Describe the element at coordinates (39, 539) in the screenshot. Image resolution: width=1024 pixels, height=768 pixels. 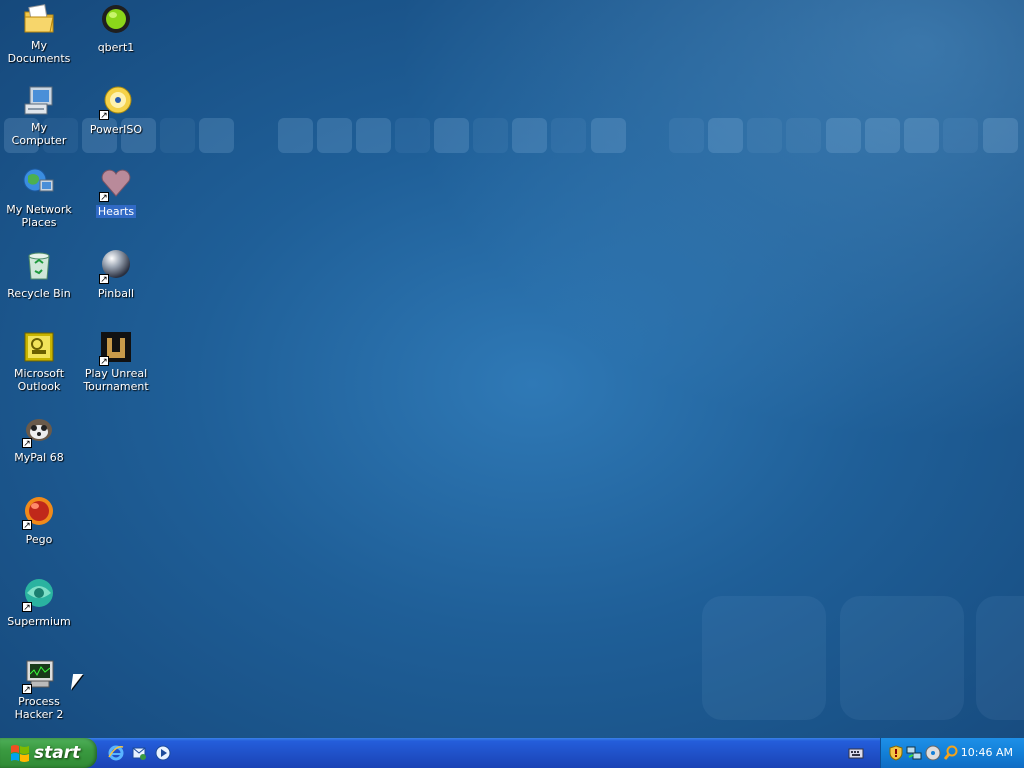
I see `icon-label: Pego` at that location.